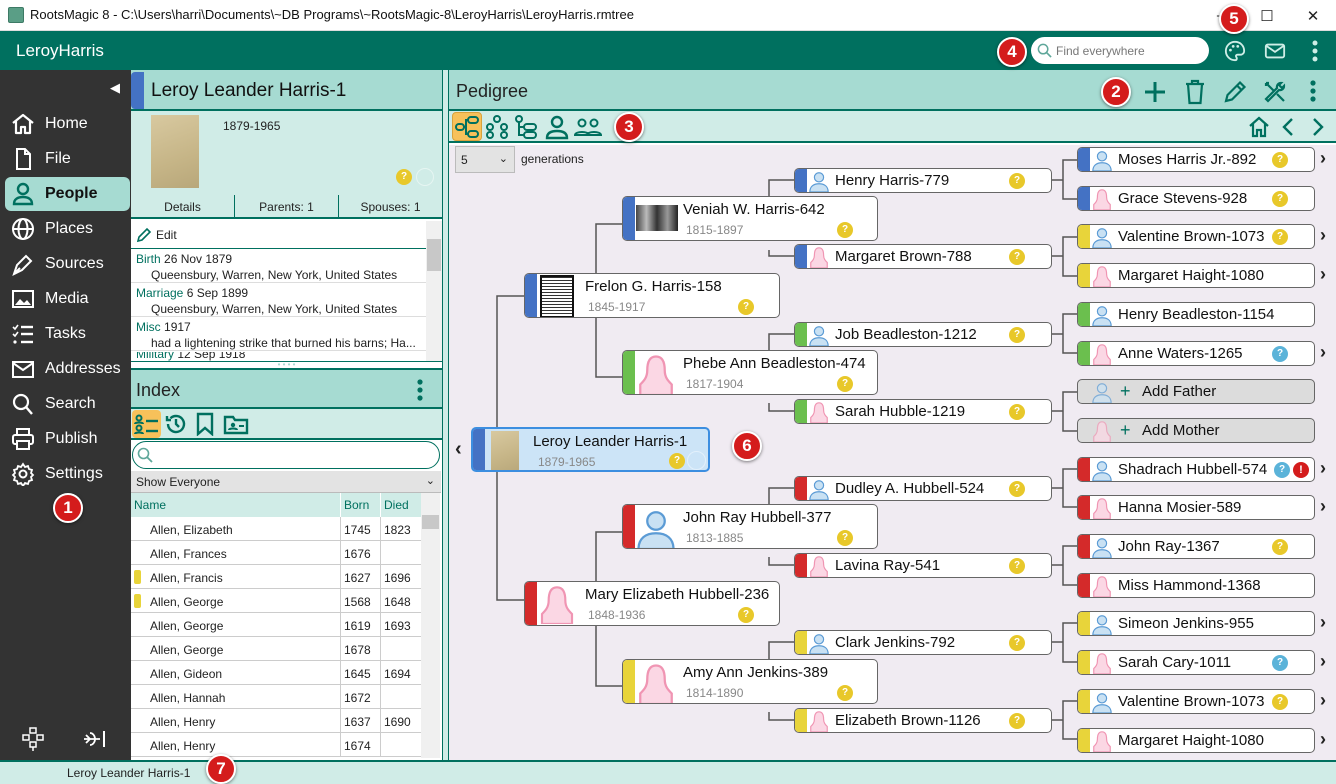  What do you see at coordinates (1196, 198) in the screenshot?
I see `pedigree-box-ancestor: Grace Stevens-928?` at bounding box center [1196, 198].